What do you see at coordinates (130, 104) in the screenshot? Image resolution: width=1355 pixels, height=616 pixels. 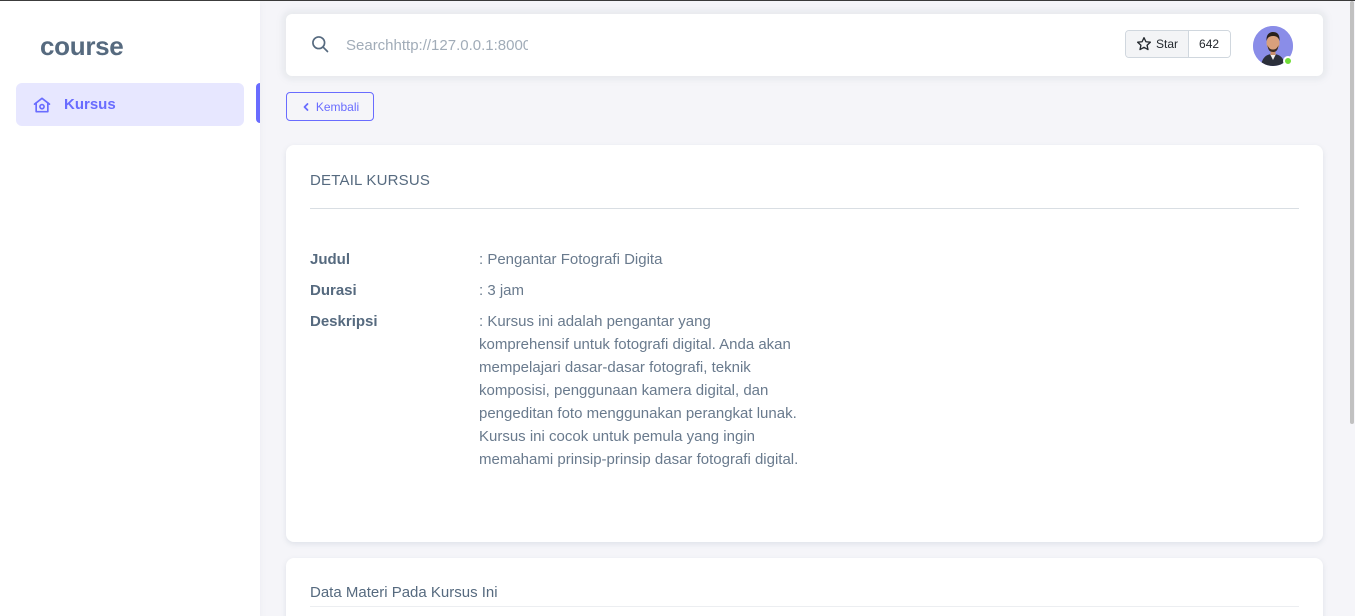 I see `sidebar-item-kursus: Kursus` at bounding box center [130, 104].